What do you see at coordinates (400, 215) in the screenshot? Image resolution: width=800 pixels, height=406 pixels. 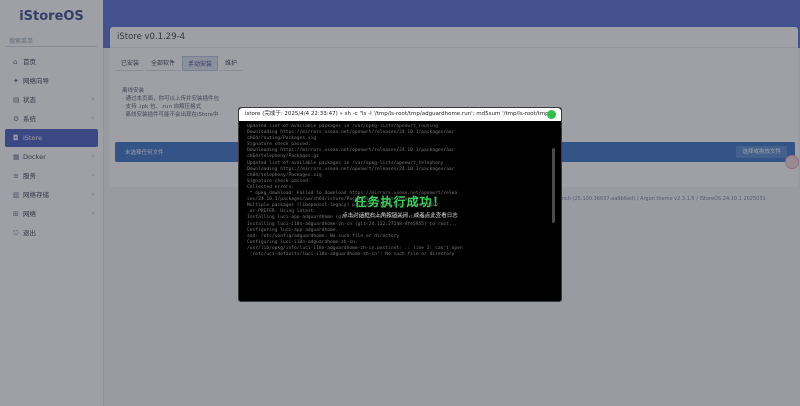 I see `view-log-link: 点击对话框右上角按钮关闭，或者点此查看日志` at bounding box center [400, 215].